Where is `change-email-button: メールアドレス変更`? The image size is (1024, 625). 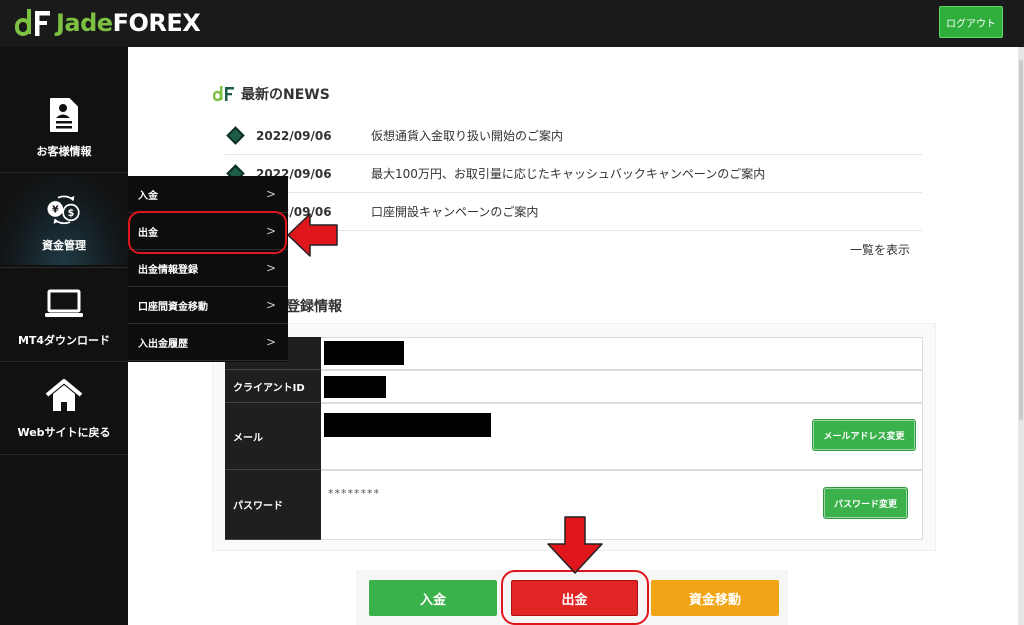
change-email-button: メールアドレス変更 is located at coordinates (864, 435).